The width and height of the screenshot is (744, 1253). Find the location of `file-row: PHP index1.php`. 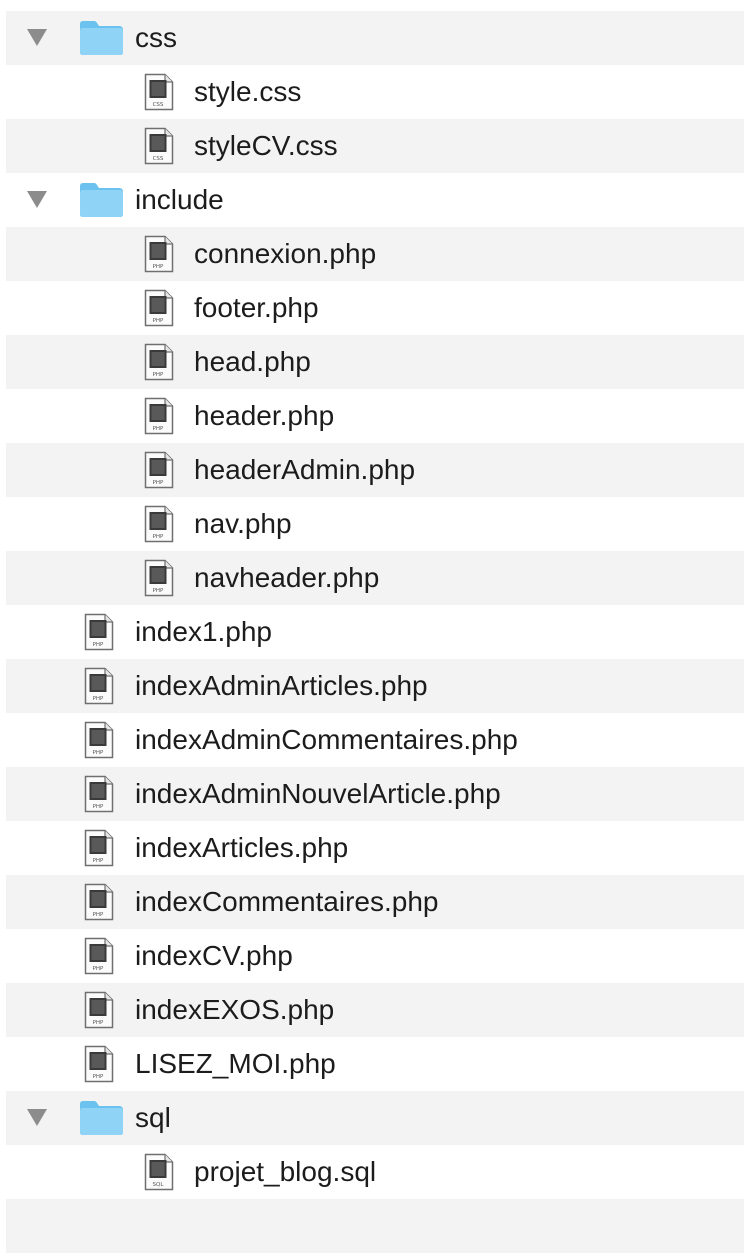

file-row: PHP index1.php is located at coordinates (375, 632).